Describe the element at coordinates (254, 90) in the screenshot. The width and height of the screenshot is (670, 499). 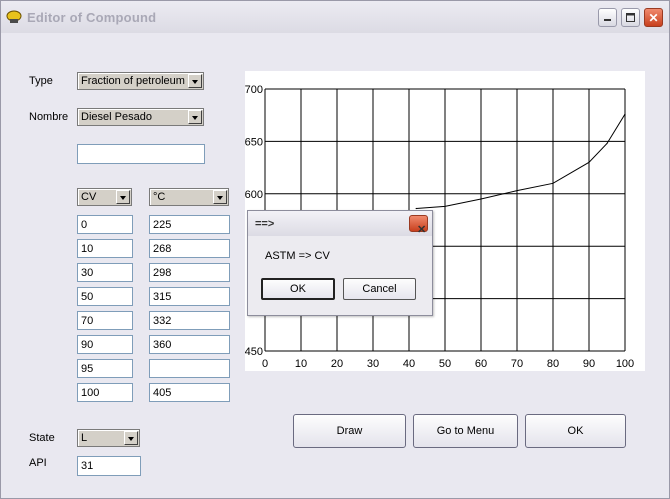
I see `y-tick-label: 700` at that location.